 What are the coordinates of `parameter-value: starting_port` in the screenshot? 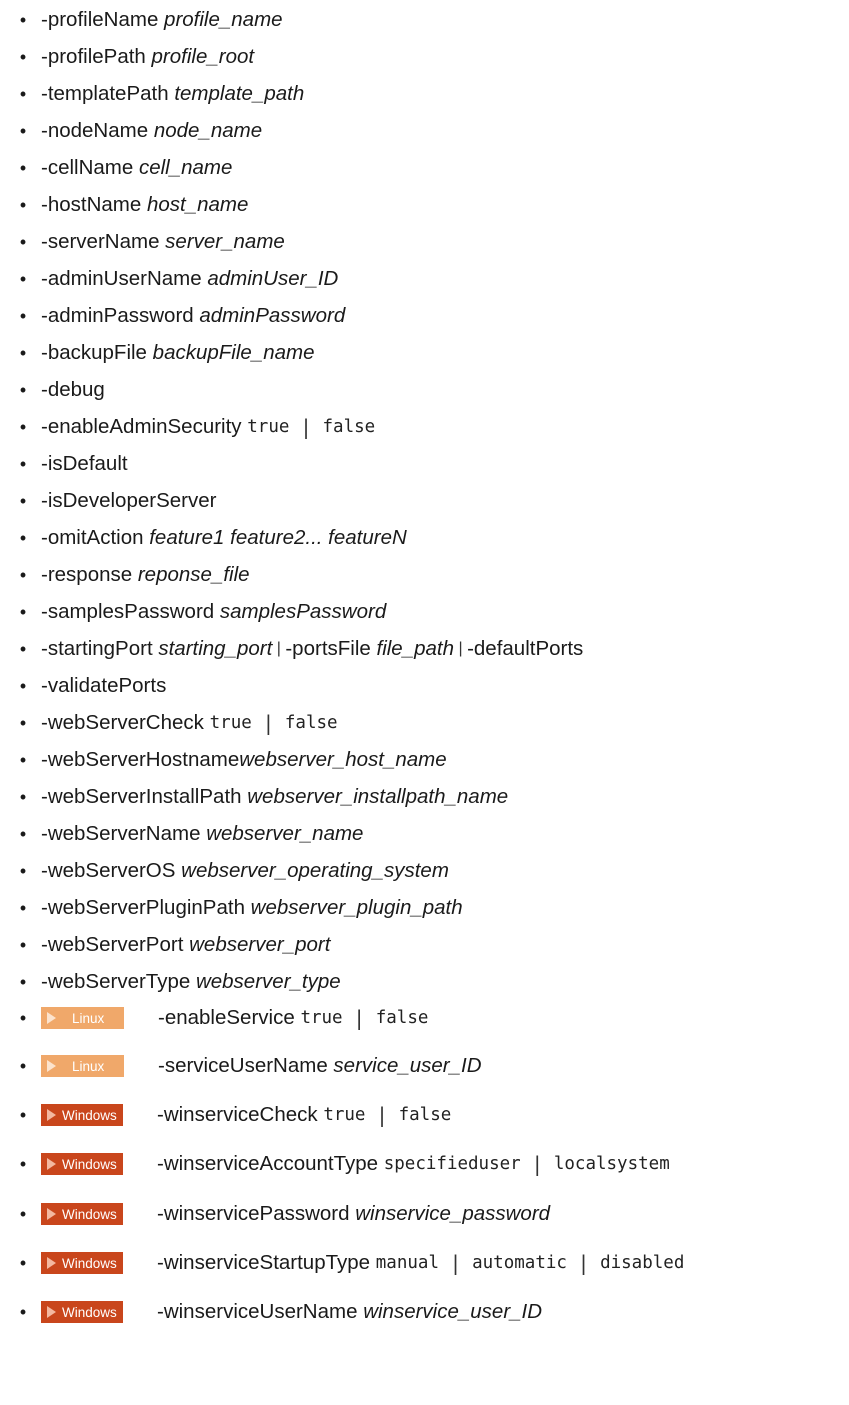 It's located at (215, 648).